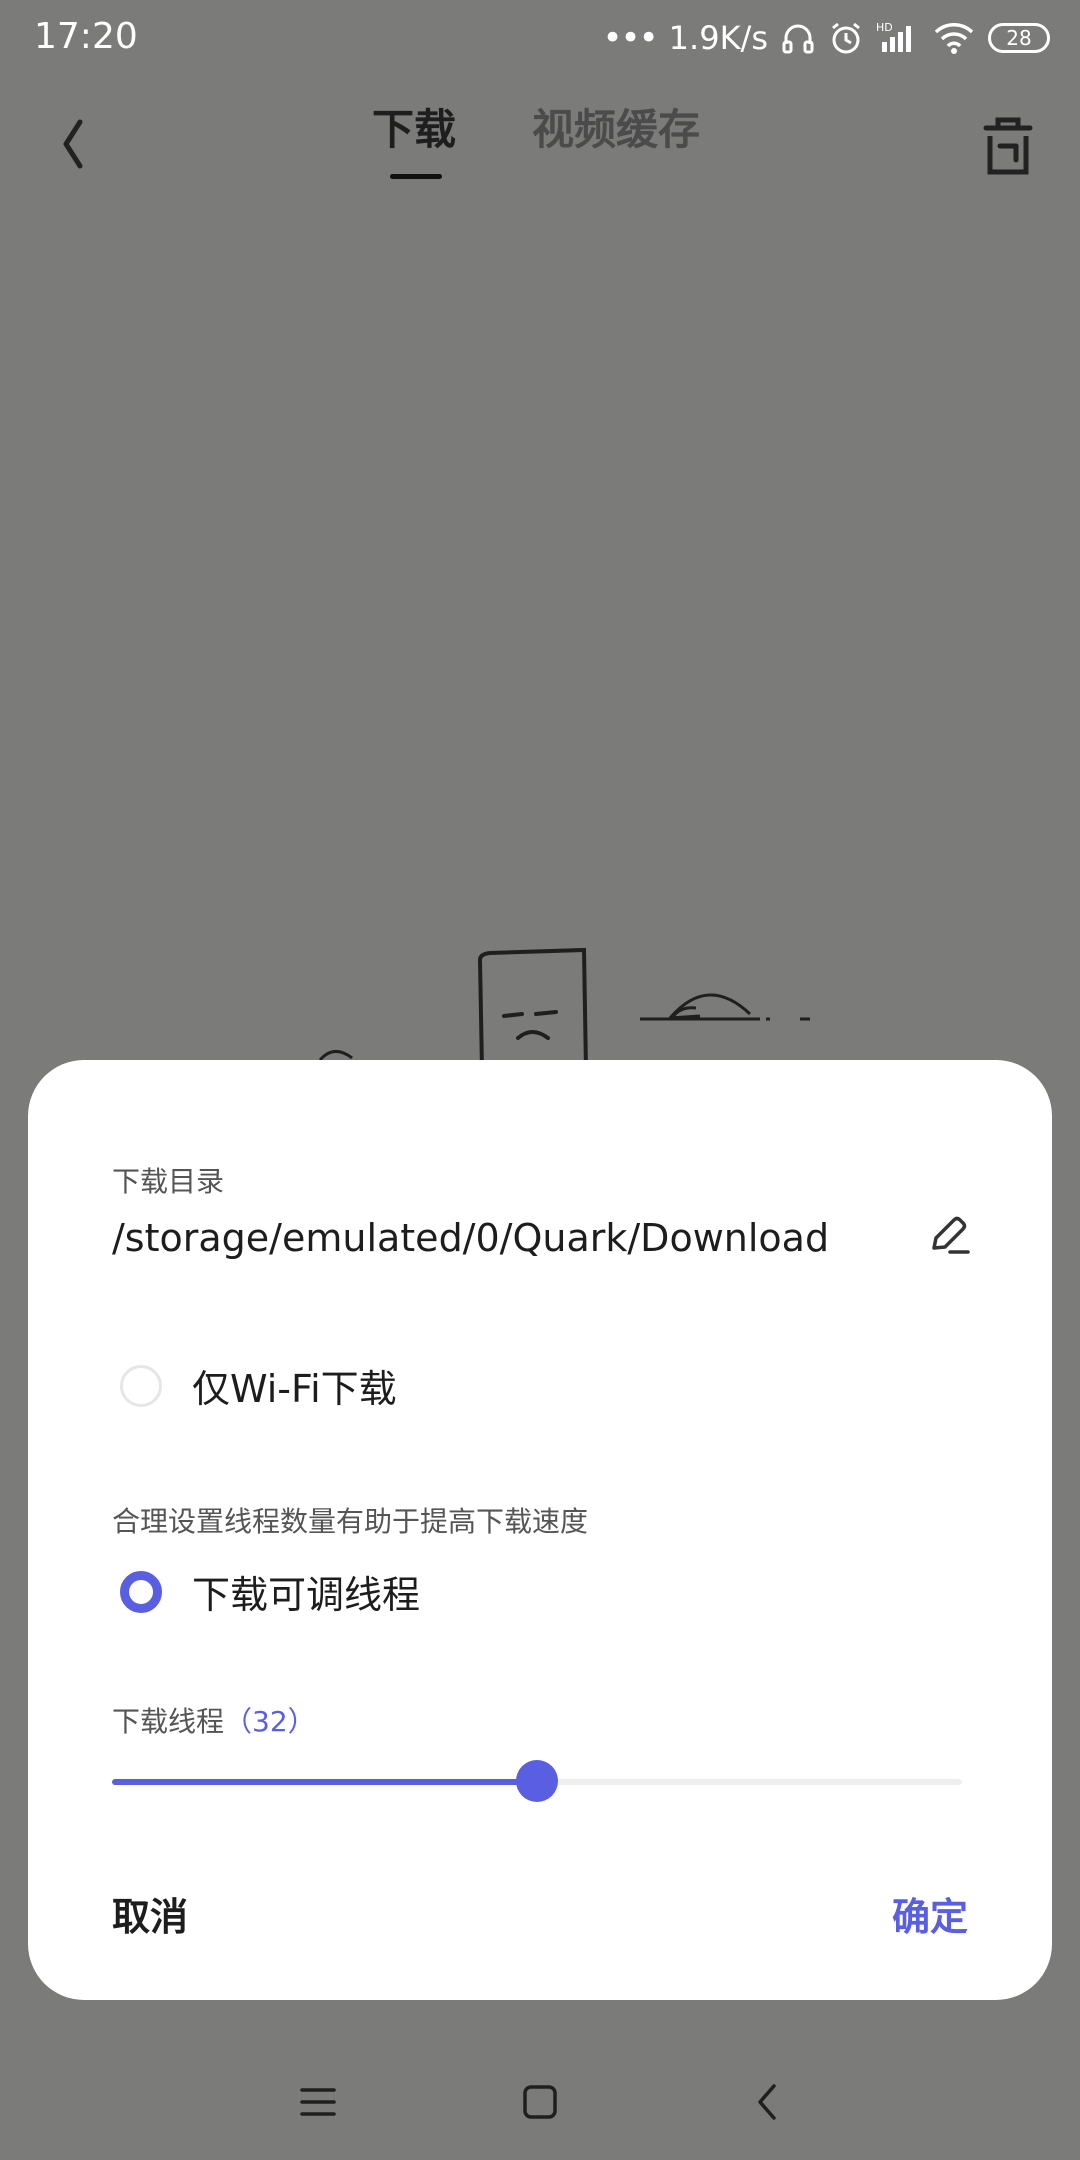 Image resolution: width=1080 pixels, height=2160 pixels. What do you see at coordinates (141, 1385) in the screenshot?
I see `wifi-only-radio` at bounding box center [141, 1385].